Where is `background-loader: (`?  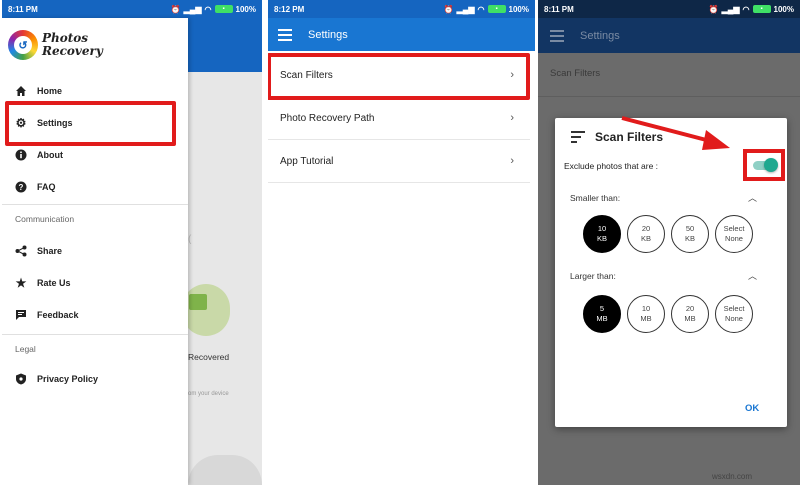 background-loader: ( is located at coordinates (190, 239).